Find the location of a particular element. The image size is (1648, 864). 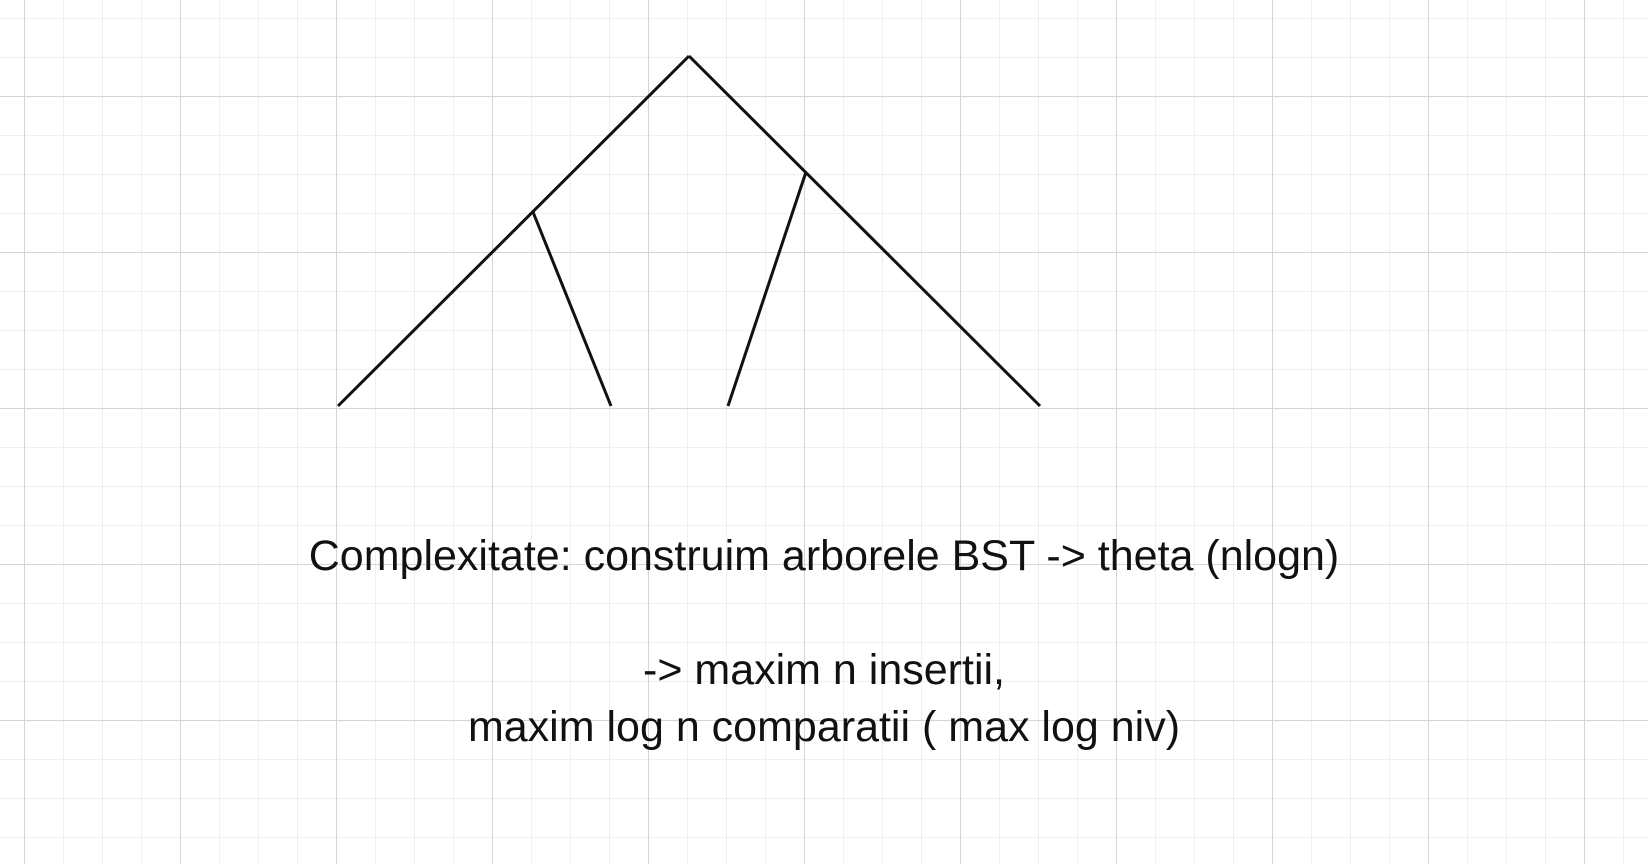

right-inner-branch is located at coordinates (767, 289).